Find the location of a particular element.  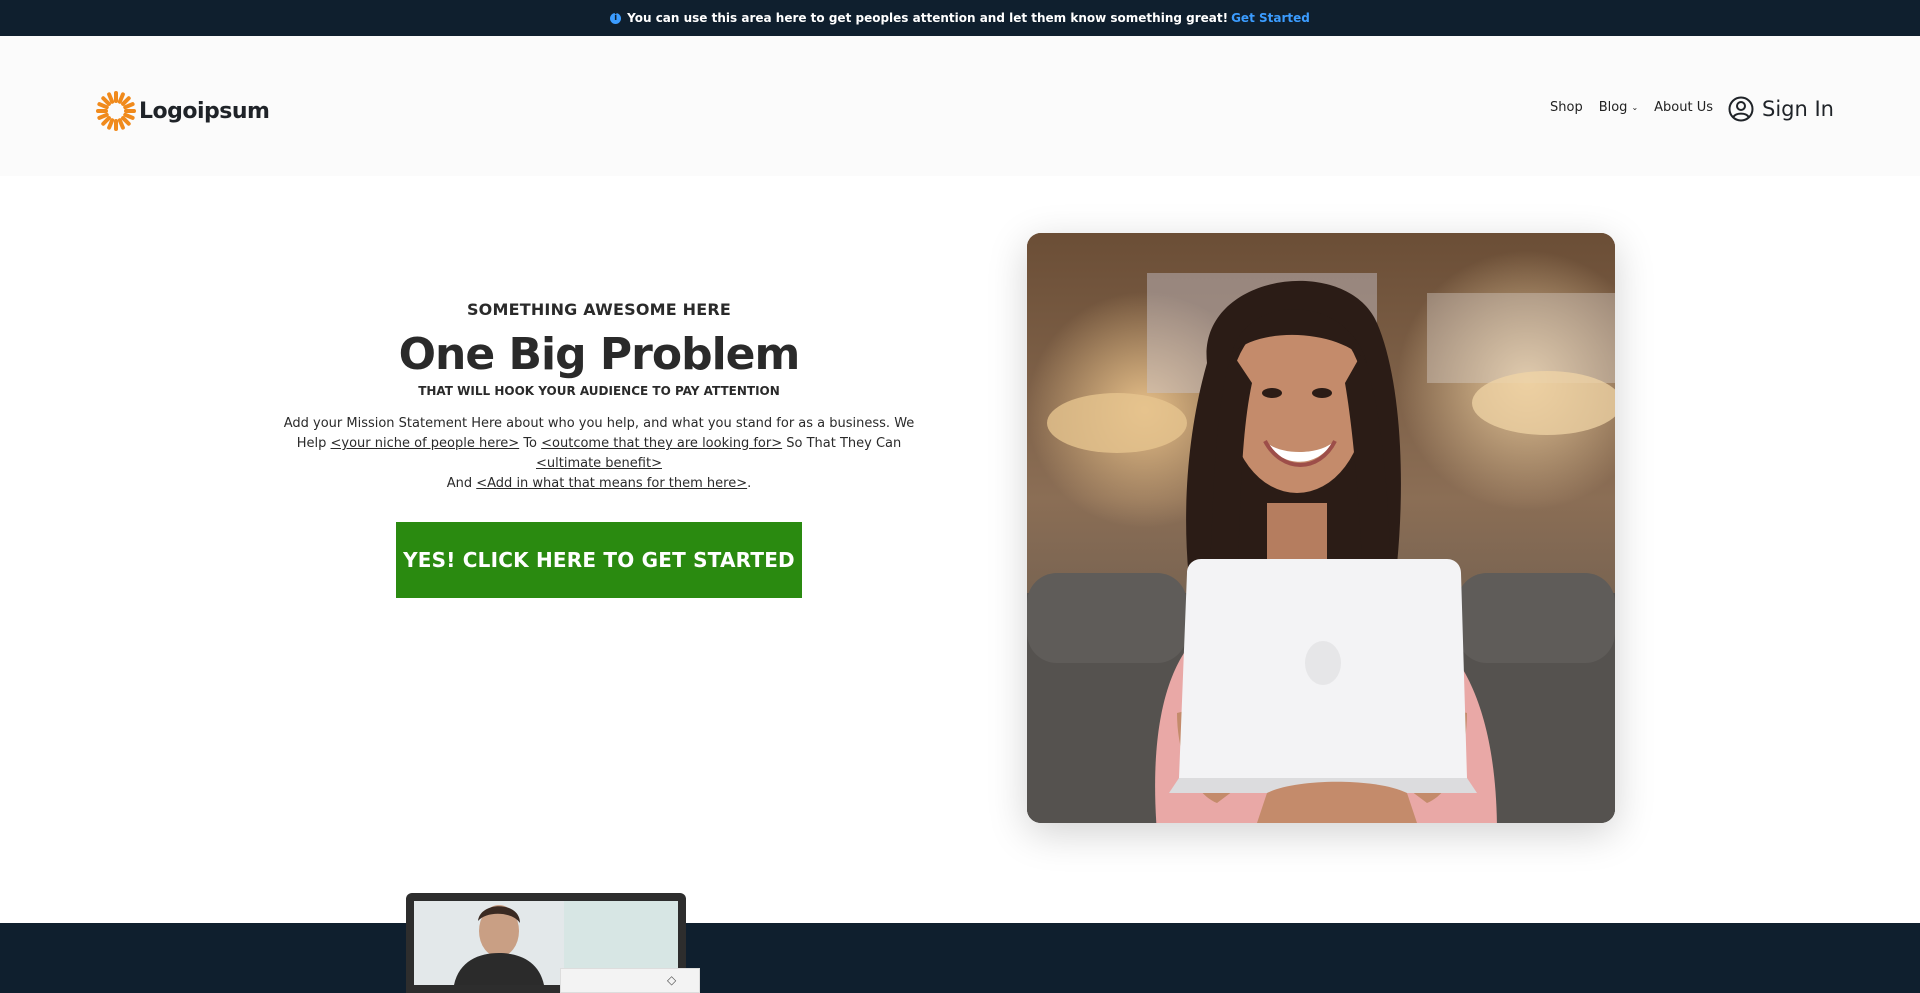

mission-benefit-link: <ultimate benefit> is located at coordinates (599, 463).